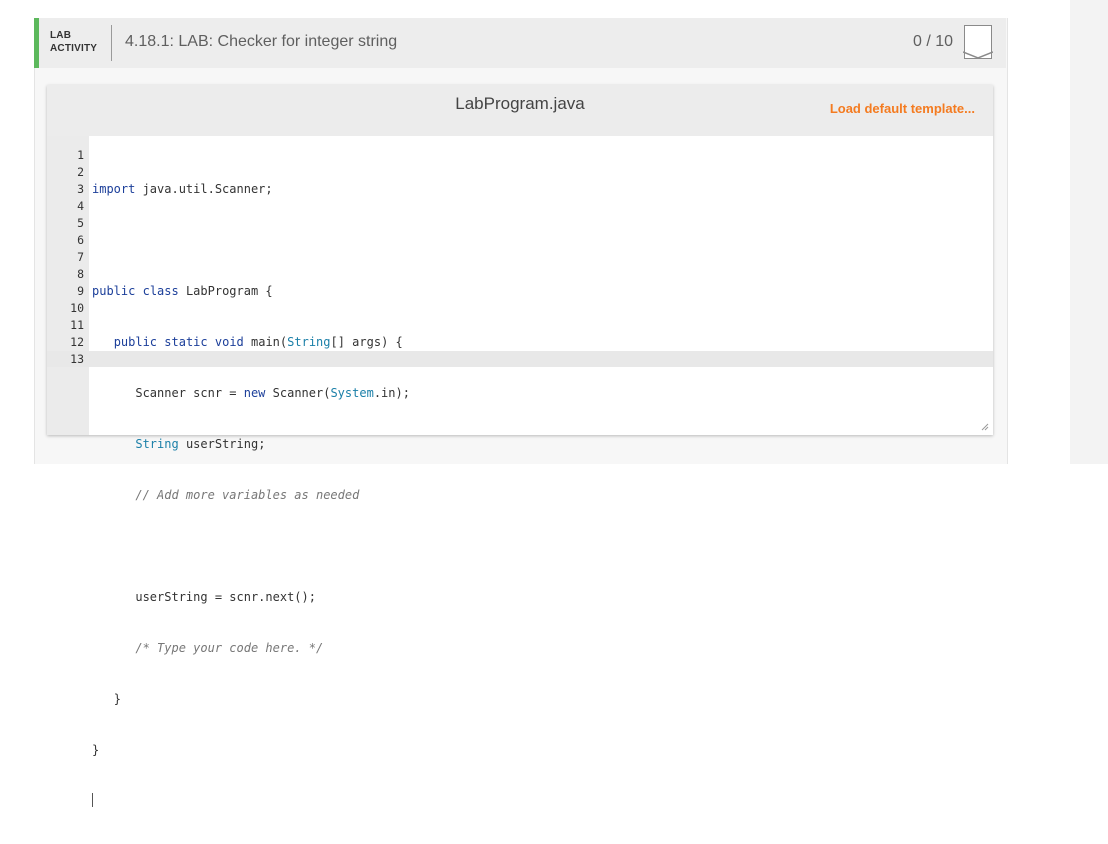 This screenshot has width=1108, height=844. What do you see at coordinates (978, 55) in the screenshot?
I see `badge-chevron-icon` at bounding box center [978, 55].